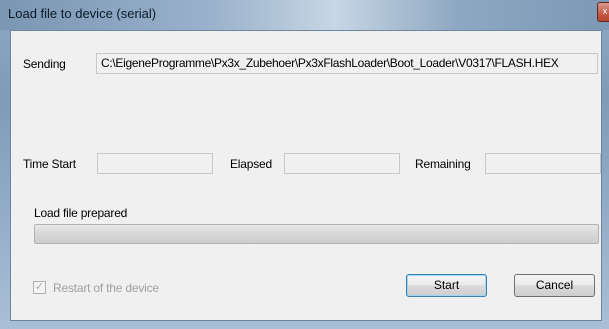 The width and height of the screenshot is (609, 329). I want to click on close-icon: x, so click(605, 11).